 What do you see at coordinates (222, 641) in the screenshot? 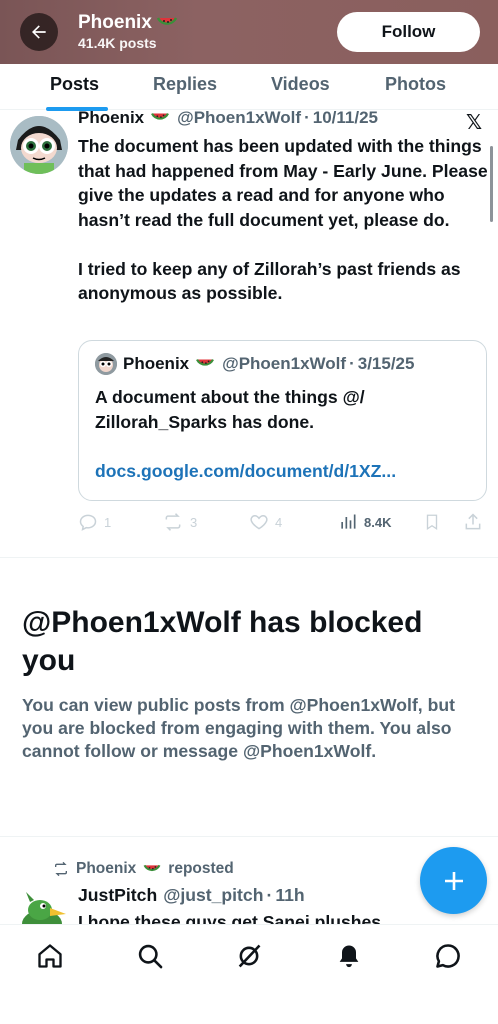
I see `blocked-title: @Phoen1xWolf has blocked you` at bounding box center [222, 641].